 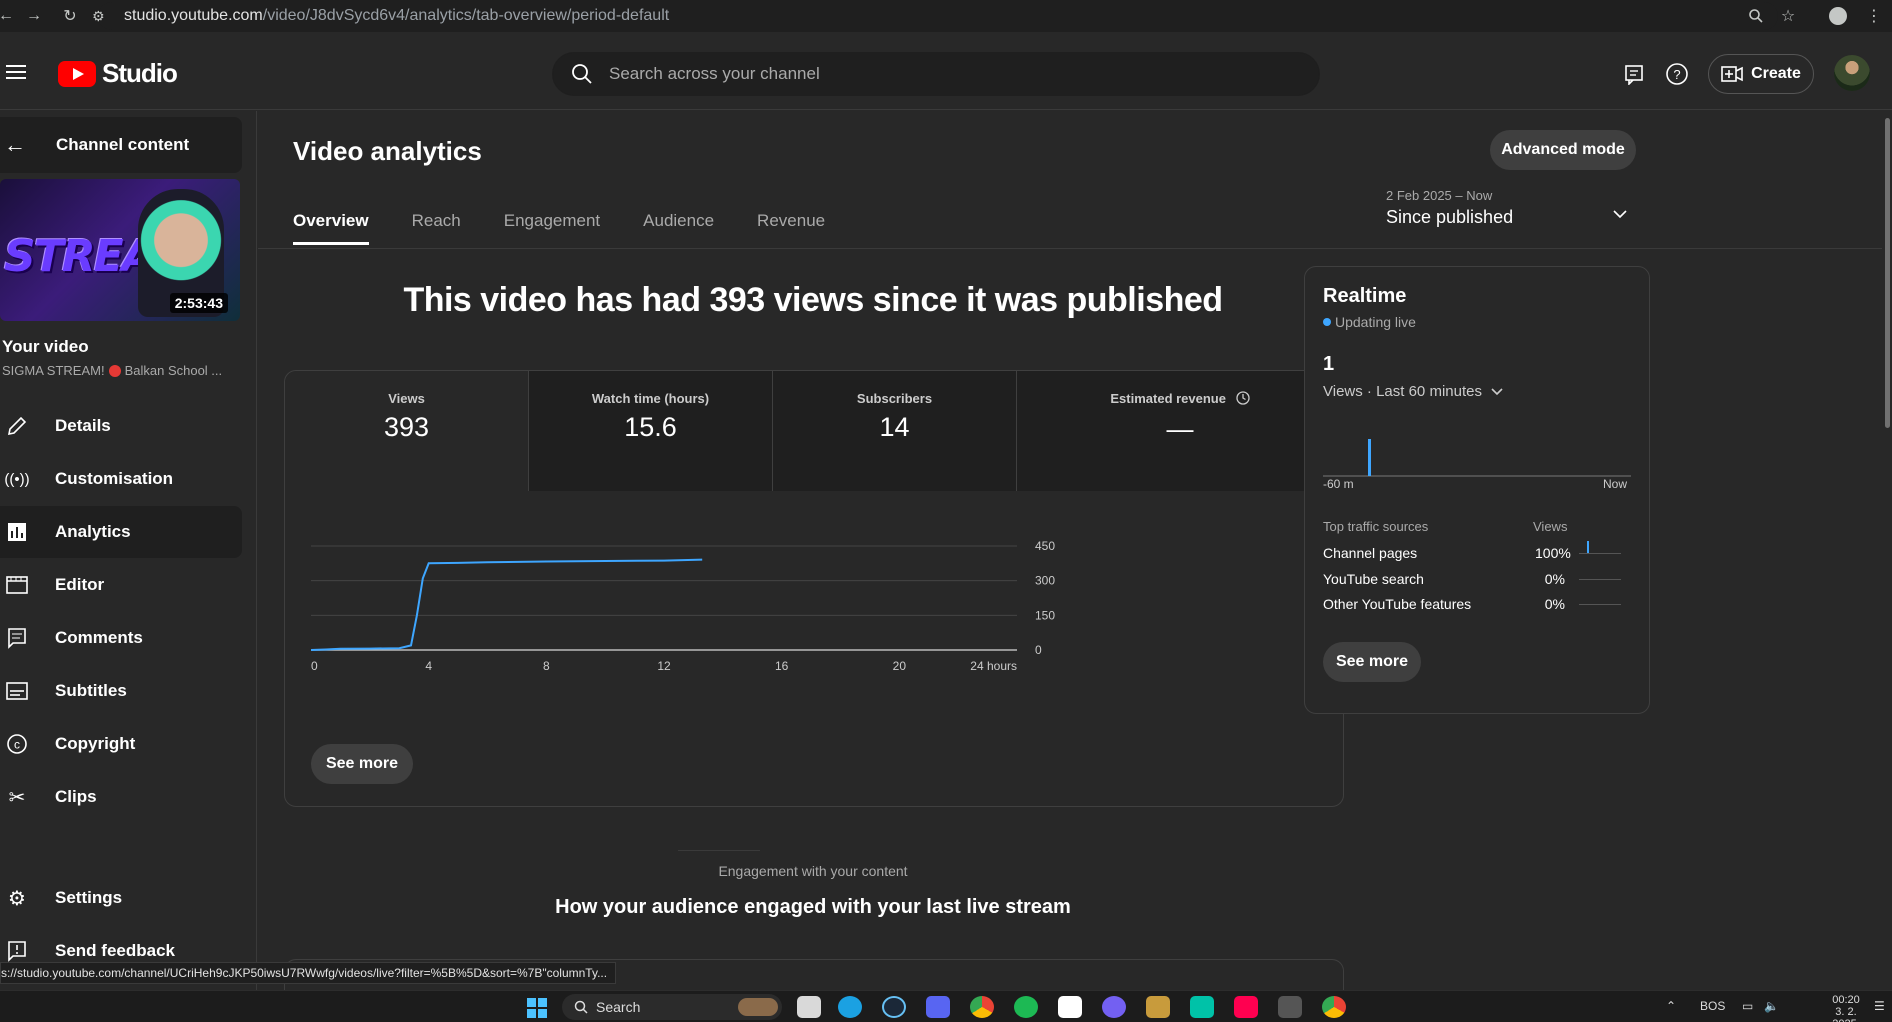 What do you see at coordinates (909, 74) in the screenshot?
I see `search-input` at bounding box center [909, 74].